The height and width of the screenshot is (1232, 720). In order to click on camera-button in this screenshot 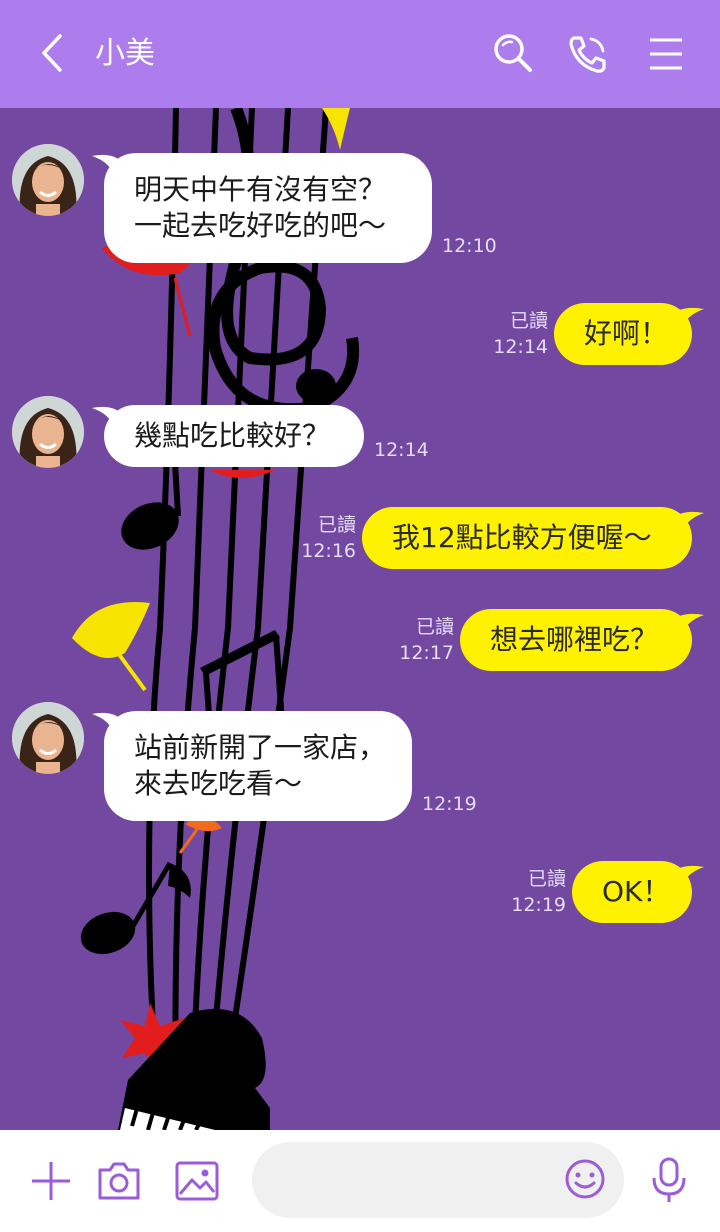, I will do `click(119, 1183)`.